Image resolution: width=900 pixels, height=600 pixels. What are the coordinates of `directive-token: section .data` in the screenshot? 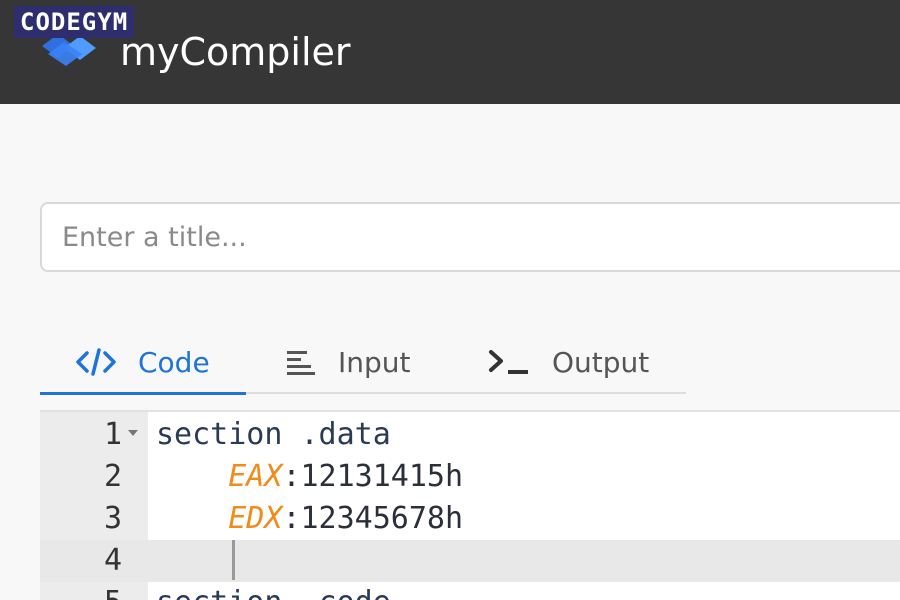 It's located at (273, 434).